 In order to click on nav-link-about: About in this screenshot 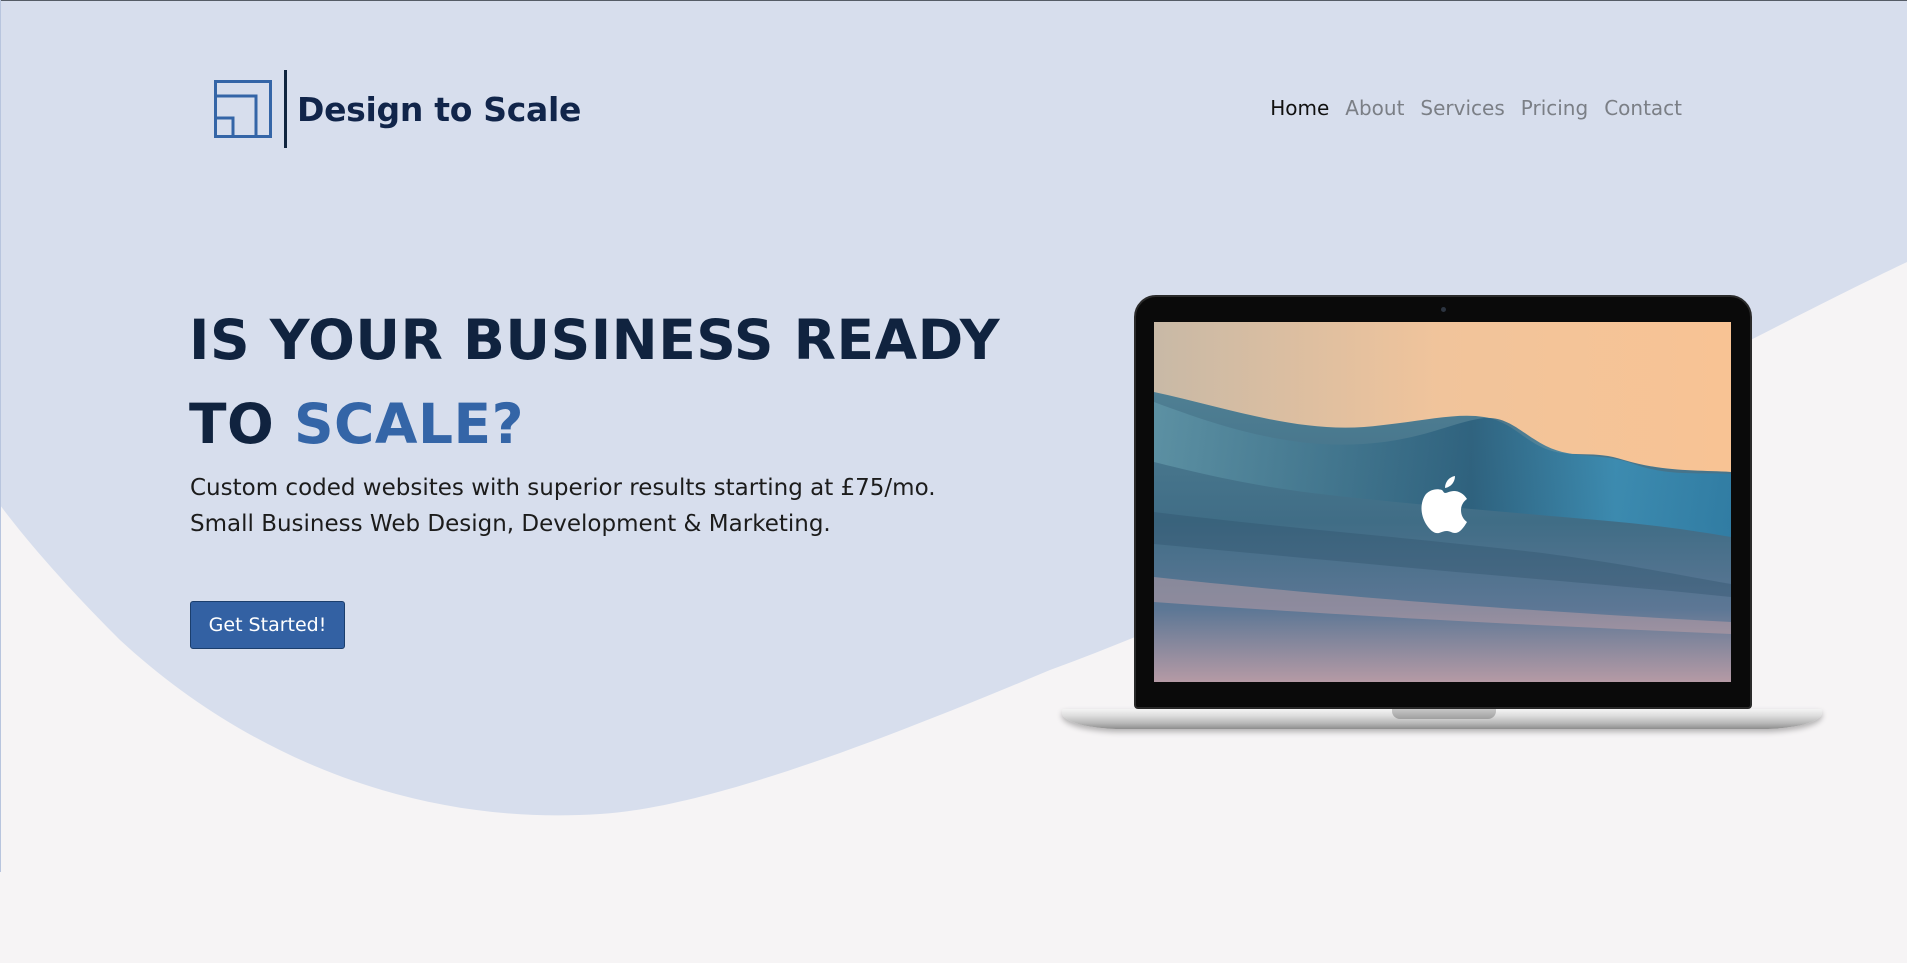, I will do `click(1374, 108)`.